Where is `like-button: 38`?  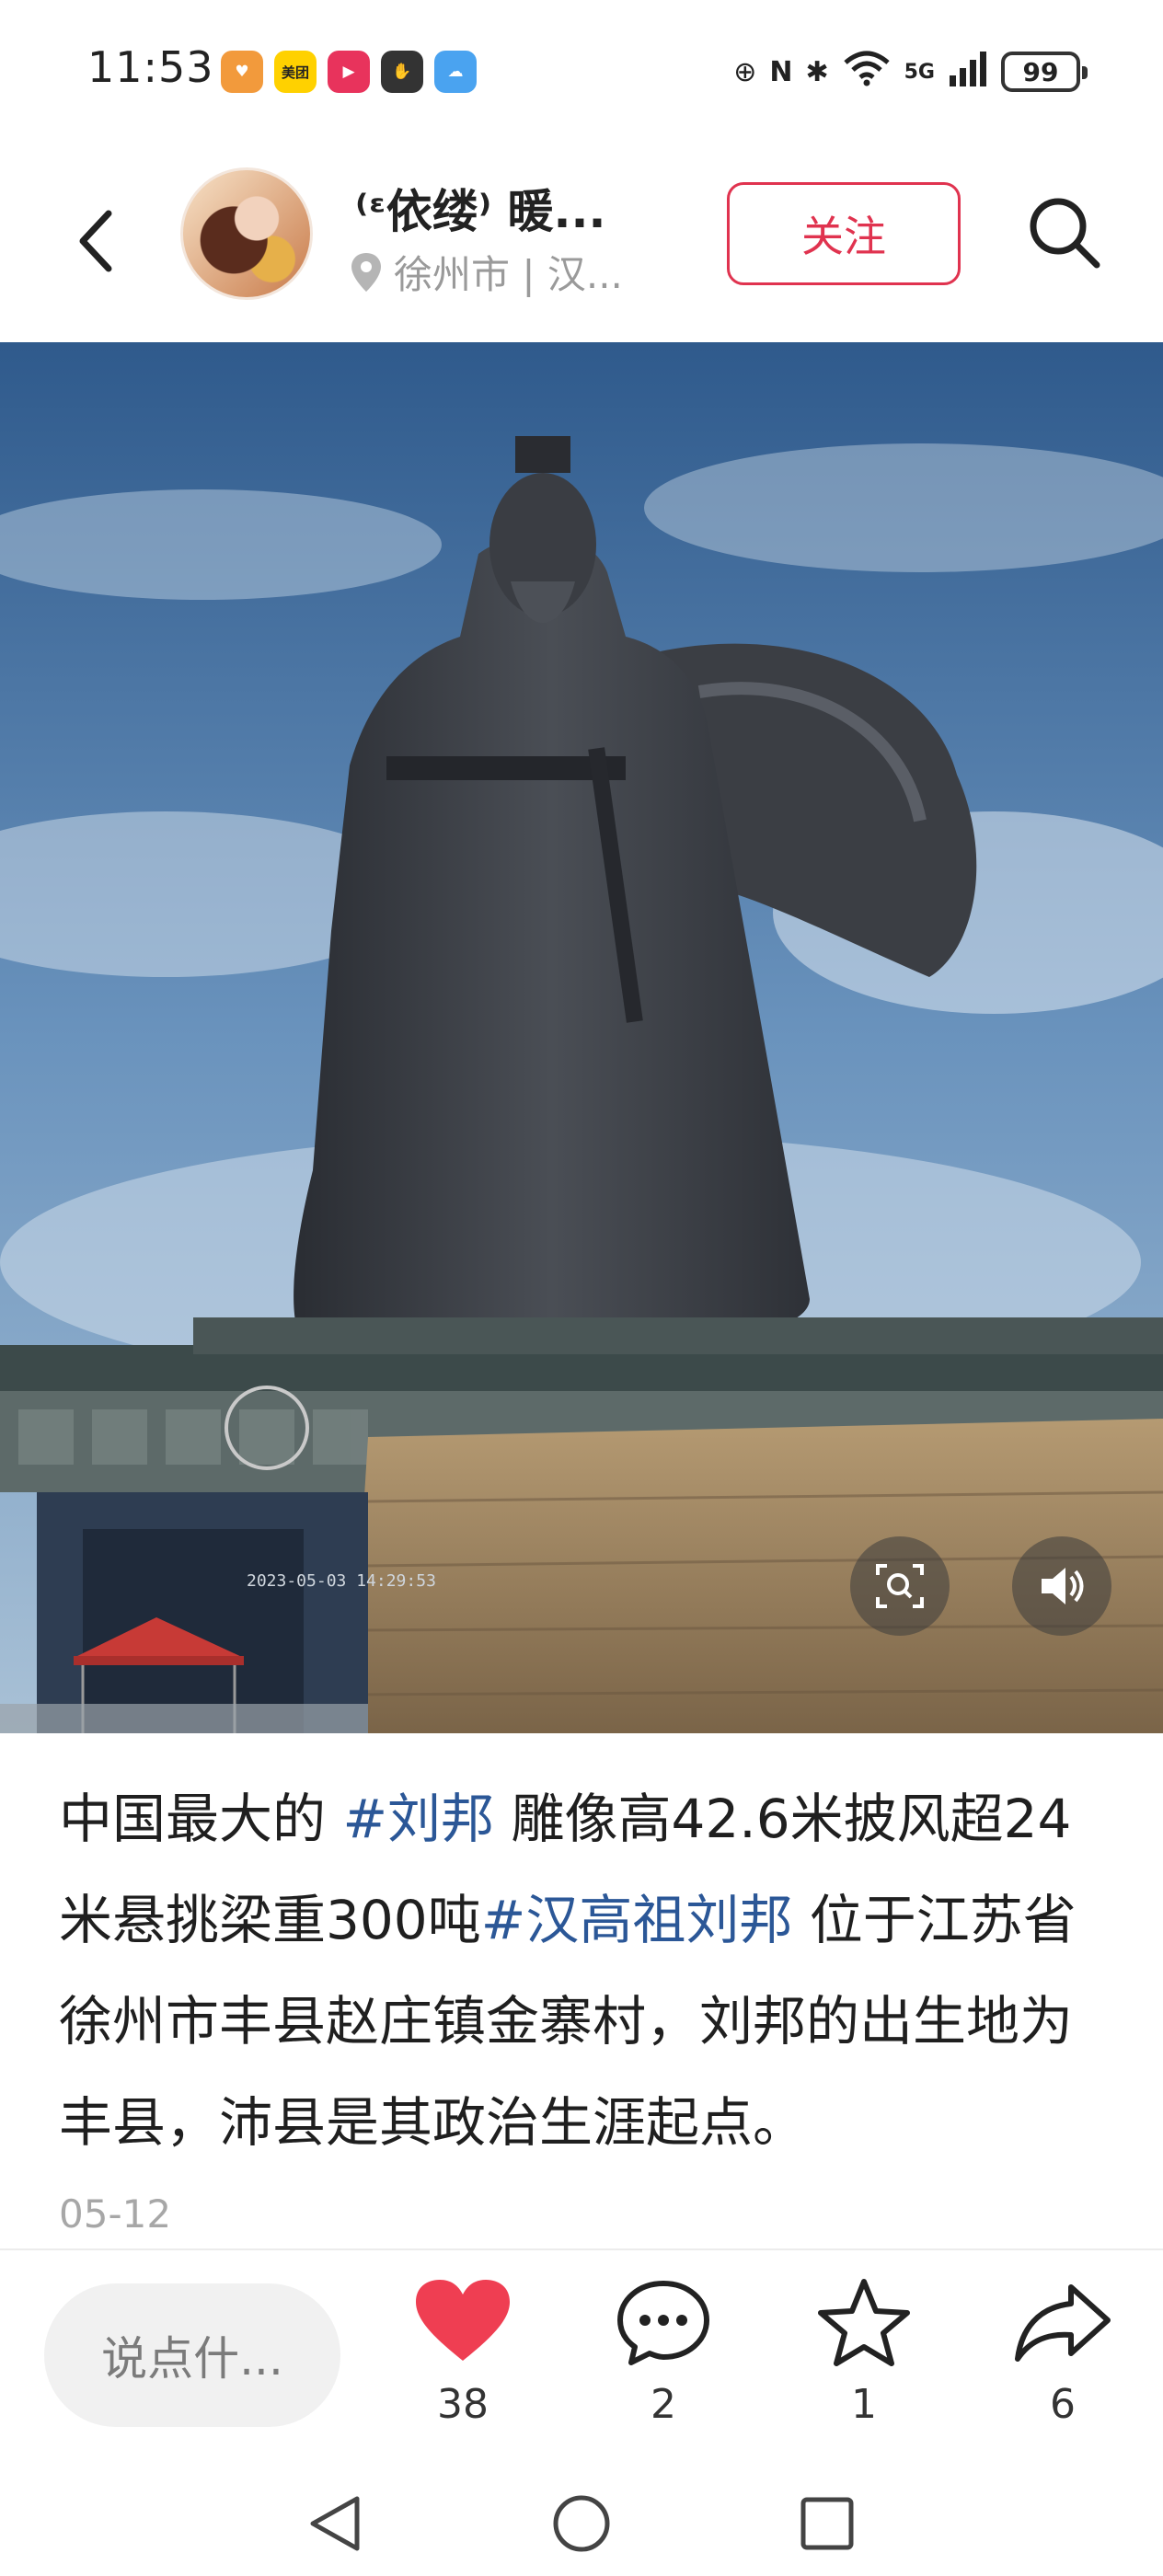 like-button: 38 is located at coordinates (463, 2352).